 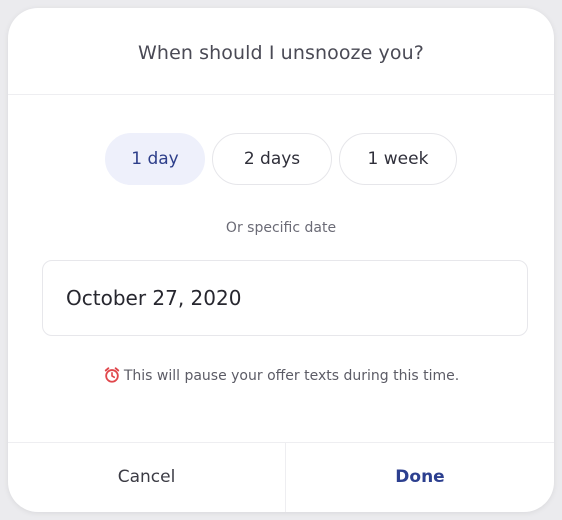 I want to click on duration-chip-1-day: 1 day, so click(x=155, y=159).